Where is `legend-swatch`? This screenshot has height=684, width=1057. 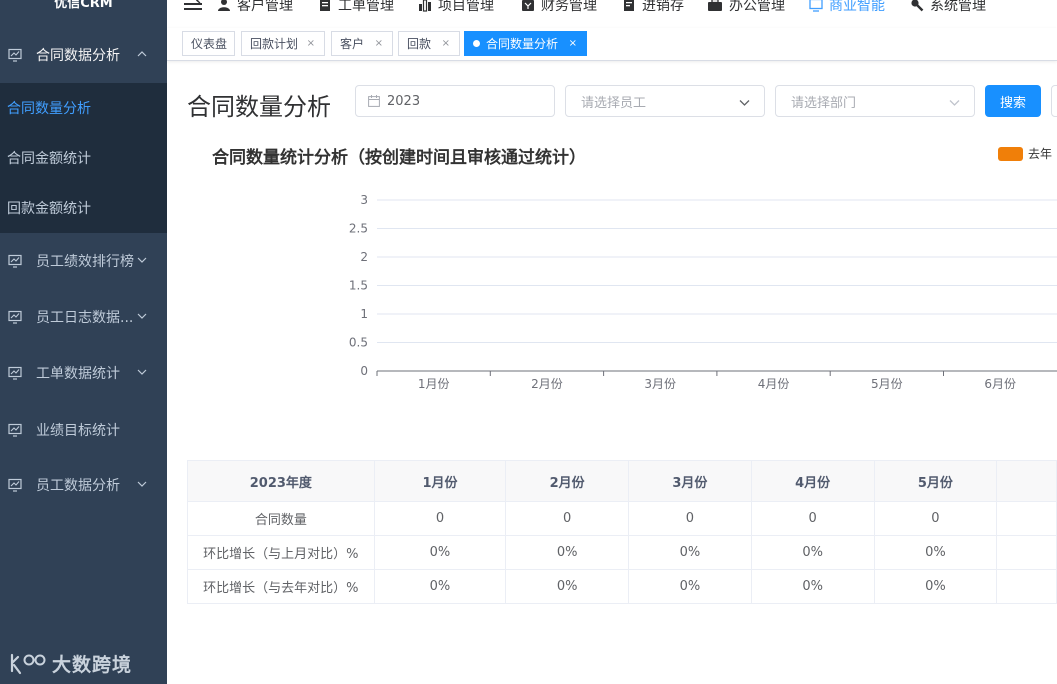
legend-swatch is located at coordinates (1010, 153).